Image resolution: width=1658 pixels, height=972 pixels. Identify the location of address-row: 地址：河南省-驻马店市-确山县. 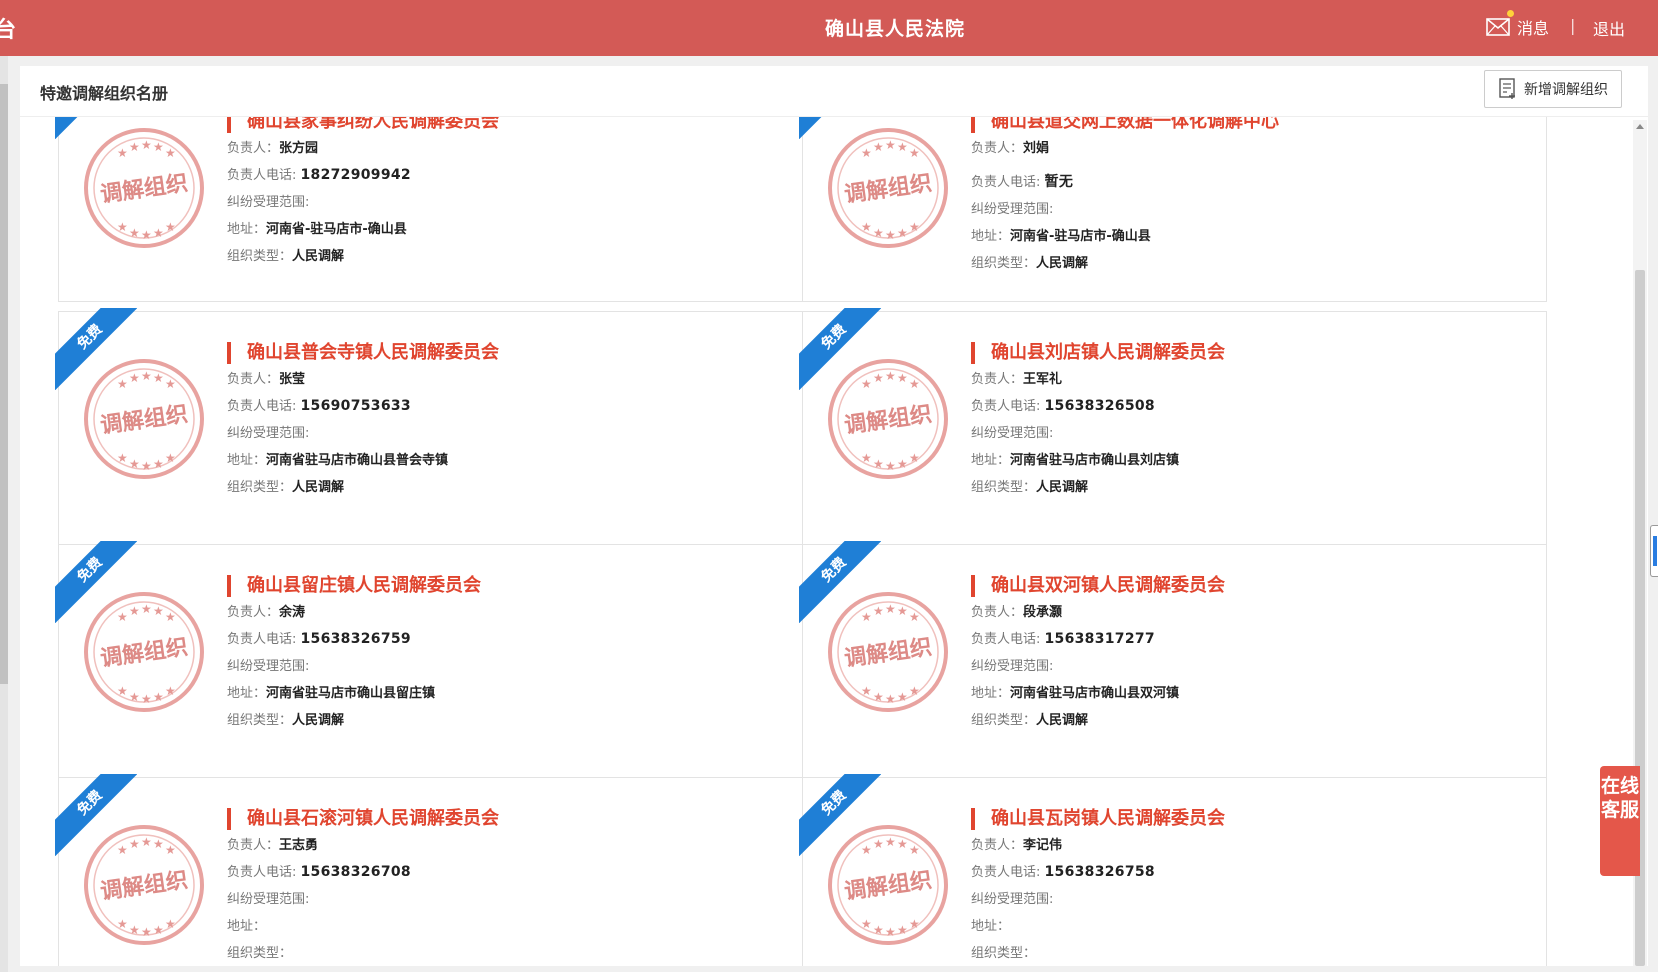
(1061, 234).